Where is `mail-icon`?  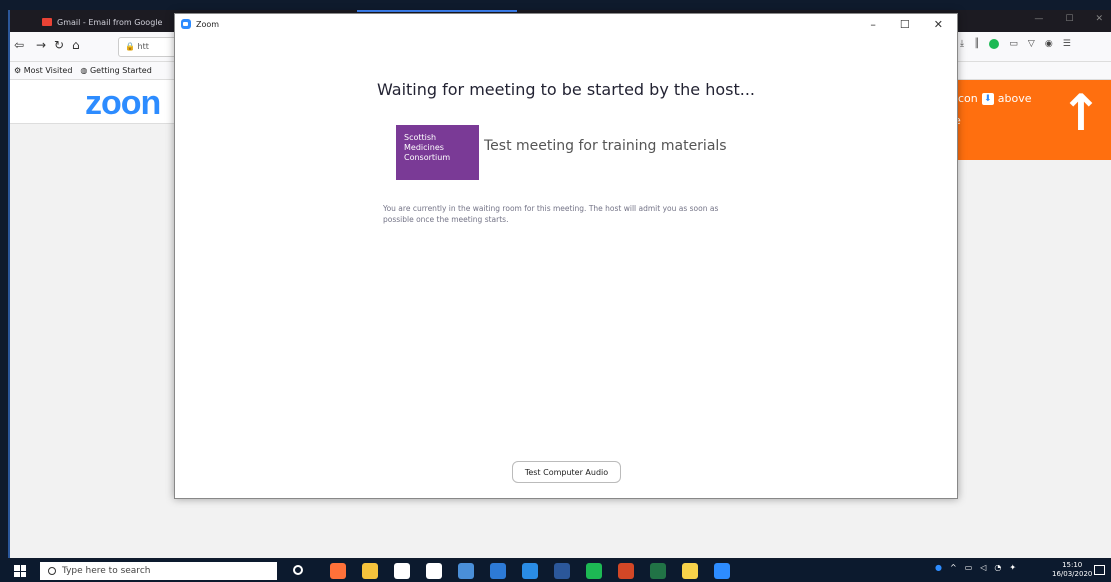 mail-icon is located at coordinates (498, 571).